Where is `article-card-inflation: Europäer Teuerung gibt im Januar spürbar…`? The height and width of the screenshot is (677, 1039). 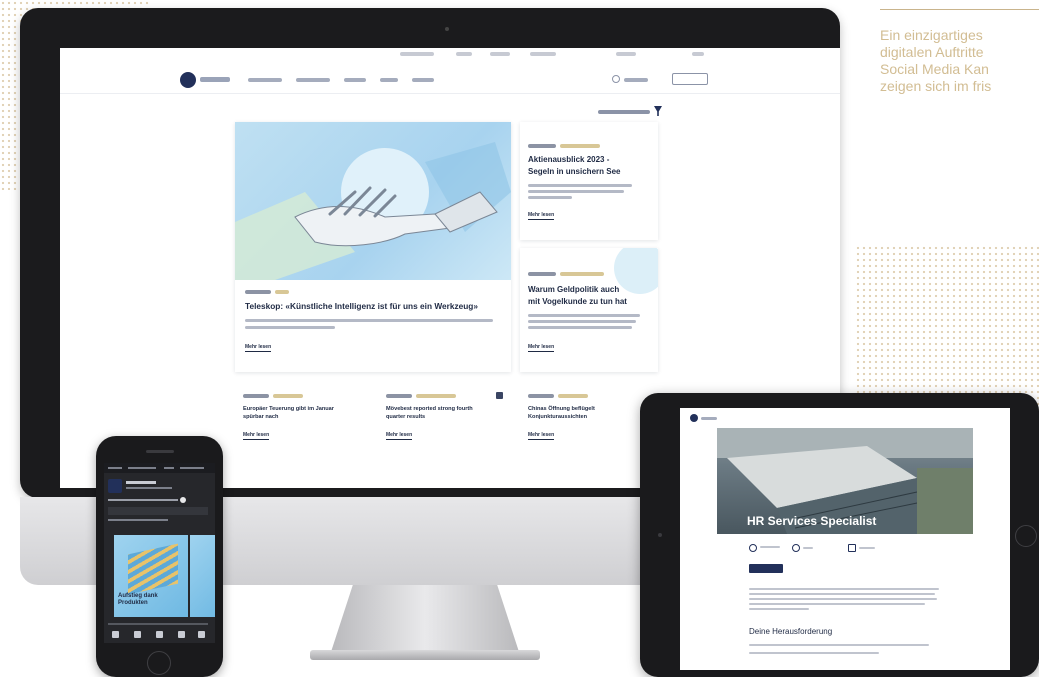 article-card-inflation: Europäer Teuerung gibt im Januar spürbar… is located at coordinates (300, 423).